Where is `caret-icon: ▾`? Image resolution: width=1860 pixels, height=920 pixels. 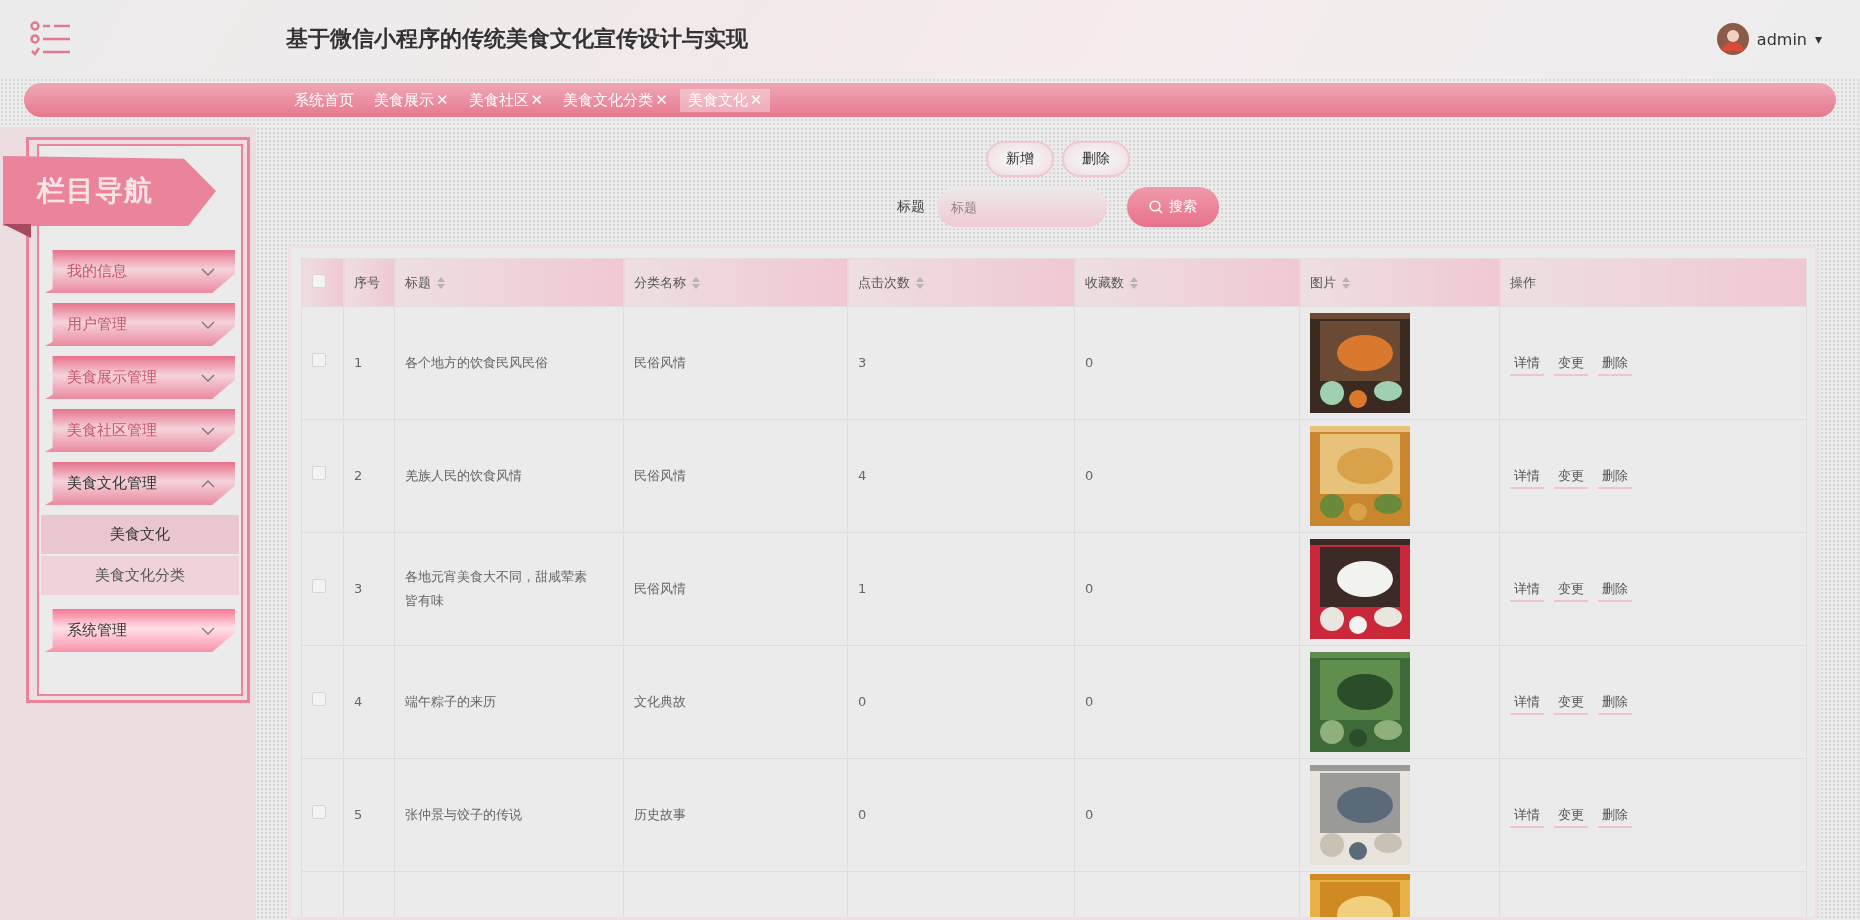
caret-icon: ▾ is located at coordinates (1818, 39).